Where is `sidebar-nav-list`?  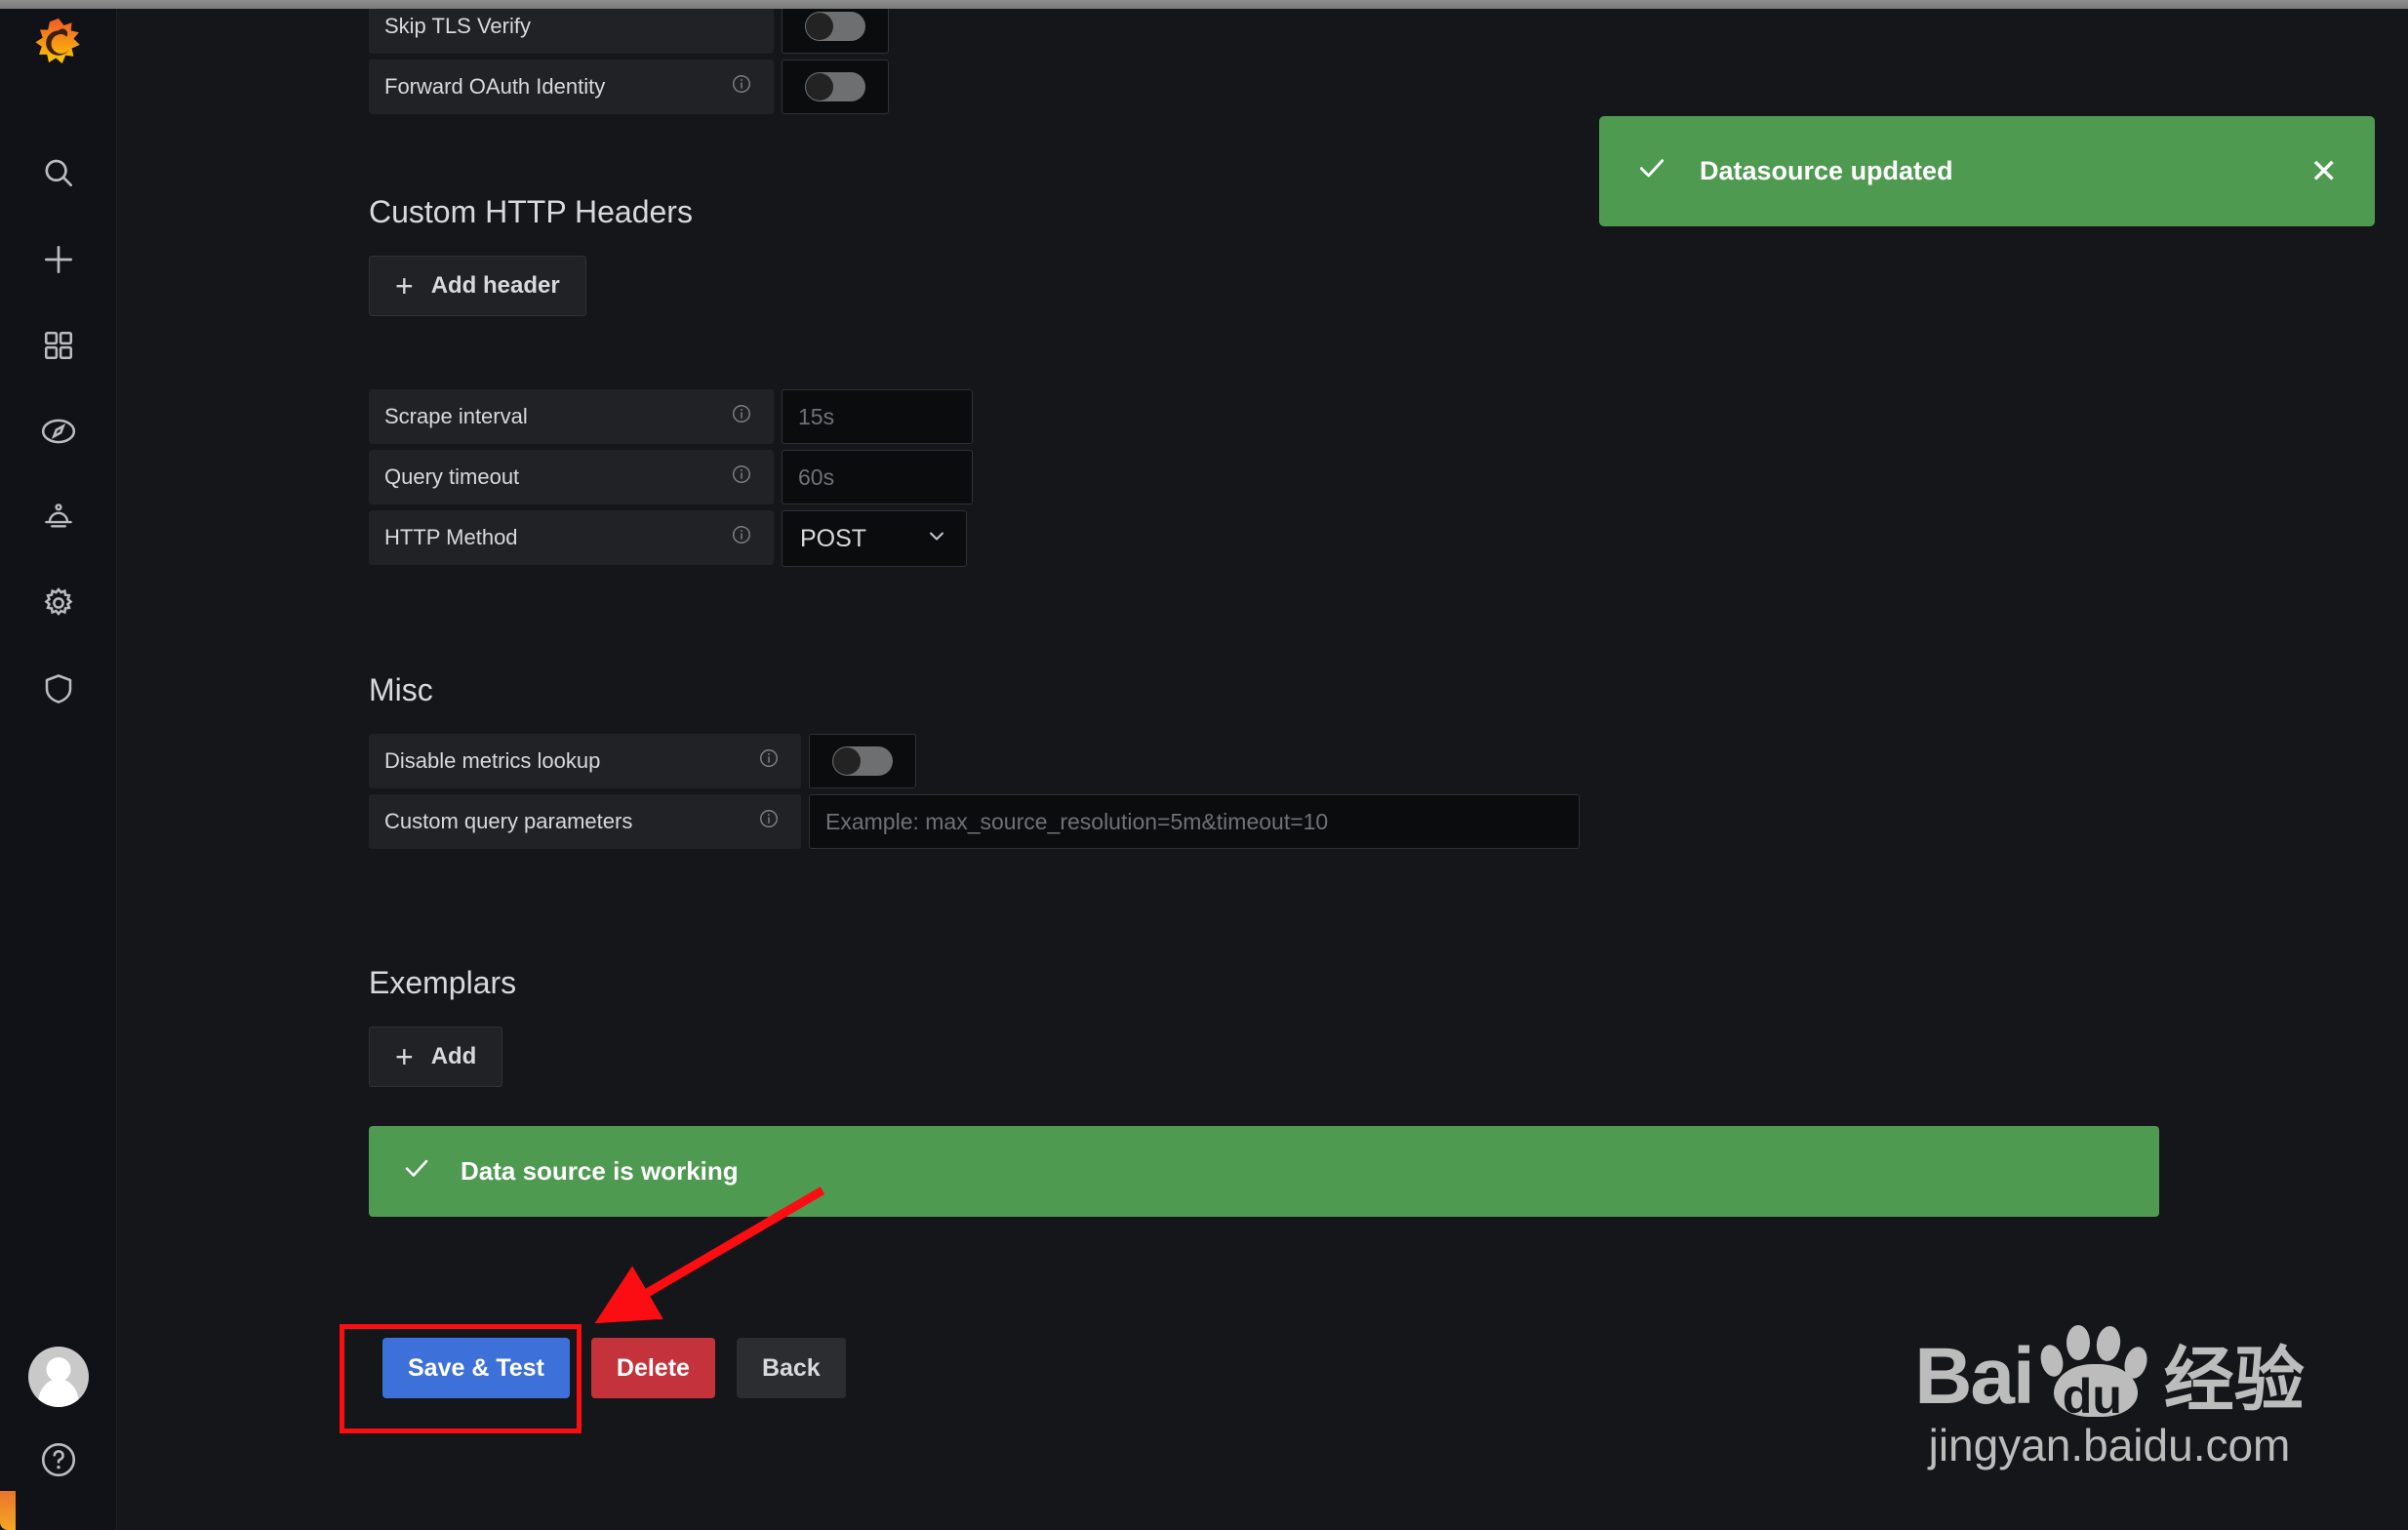 sidebar-nav-list is located at coordinates (59, 431).